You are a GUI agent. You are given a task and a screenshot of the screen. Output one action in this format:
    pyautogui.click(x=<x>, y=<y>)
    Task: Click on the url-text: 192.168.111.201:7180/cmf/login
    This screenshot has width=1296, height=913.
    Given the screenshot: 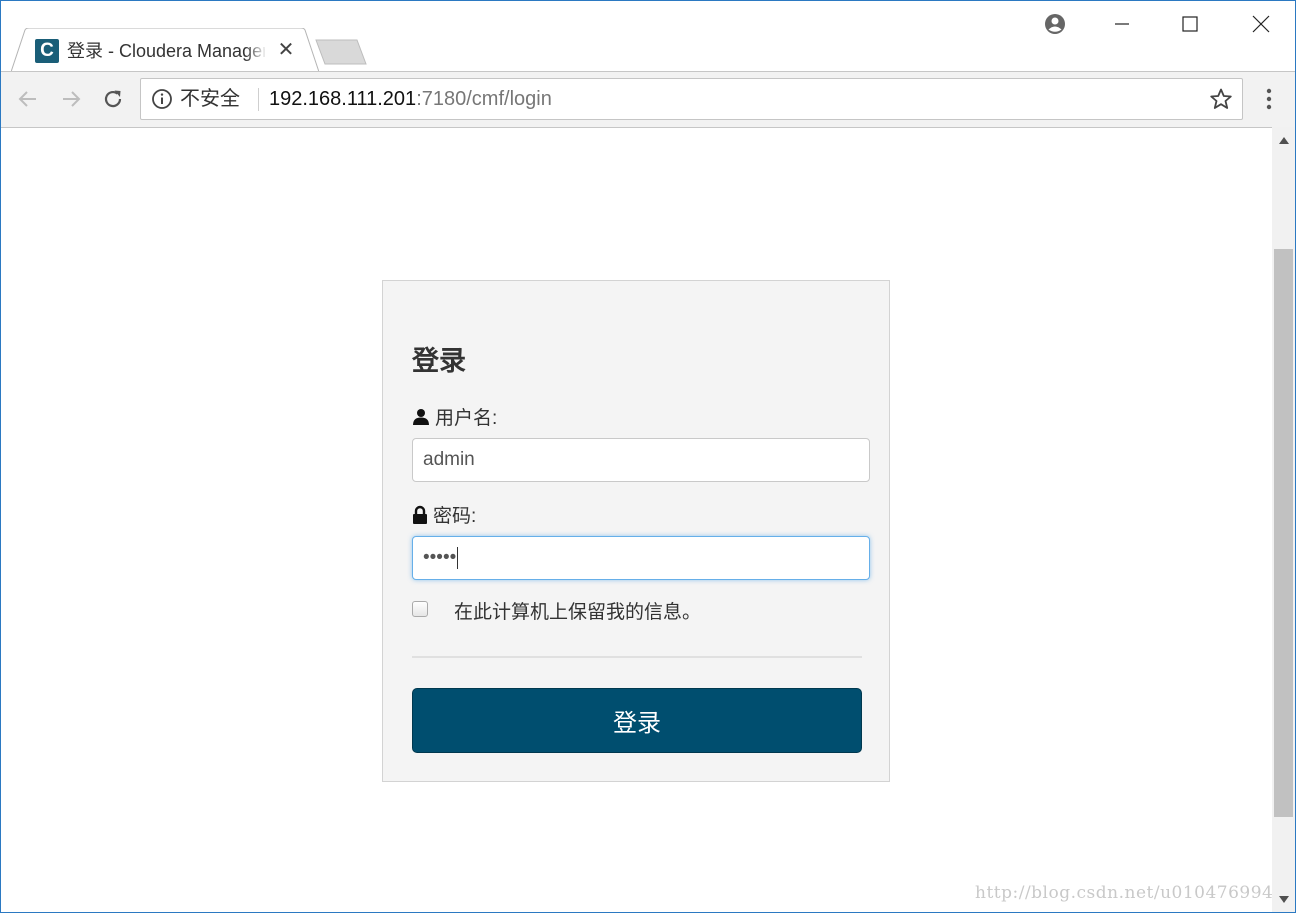 What is the action you would take?
    pyautogui.click(x=410, y=99)
    